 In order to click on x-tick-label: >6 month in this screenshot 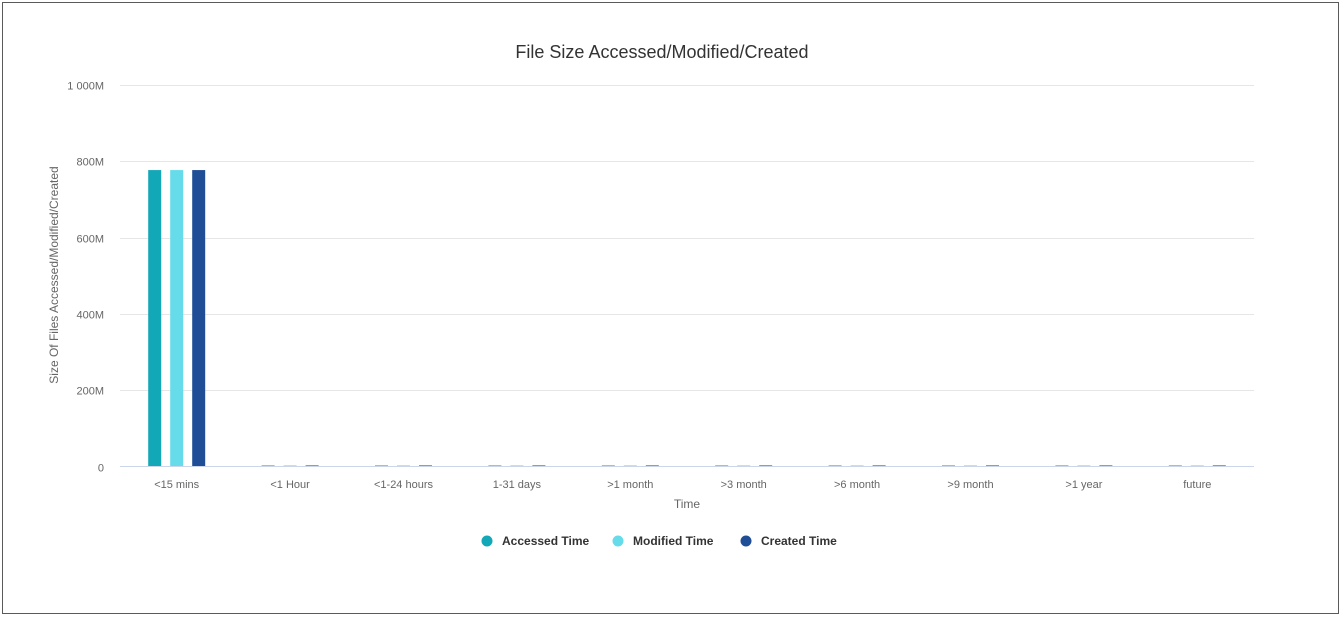, I will do `click(857, 485)`.